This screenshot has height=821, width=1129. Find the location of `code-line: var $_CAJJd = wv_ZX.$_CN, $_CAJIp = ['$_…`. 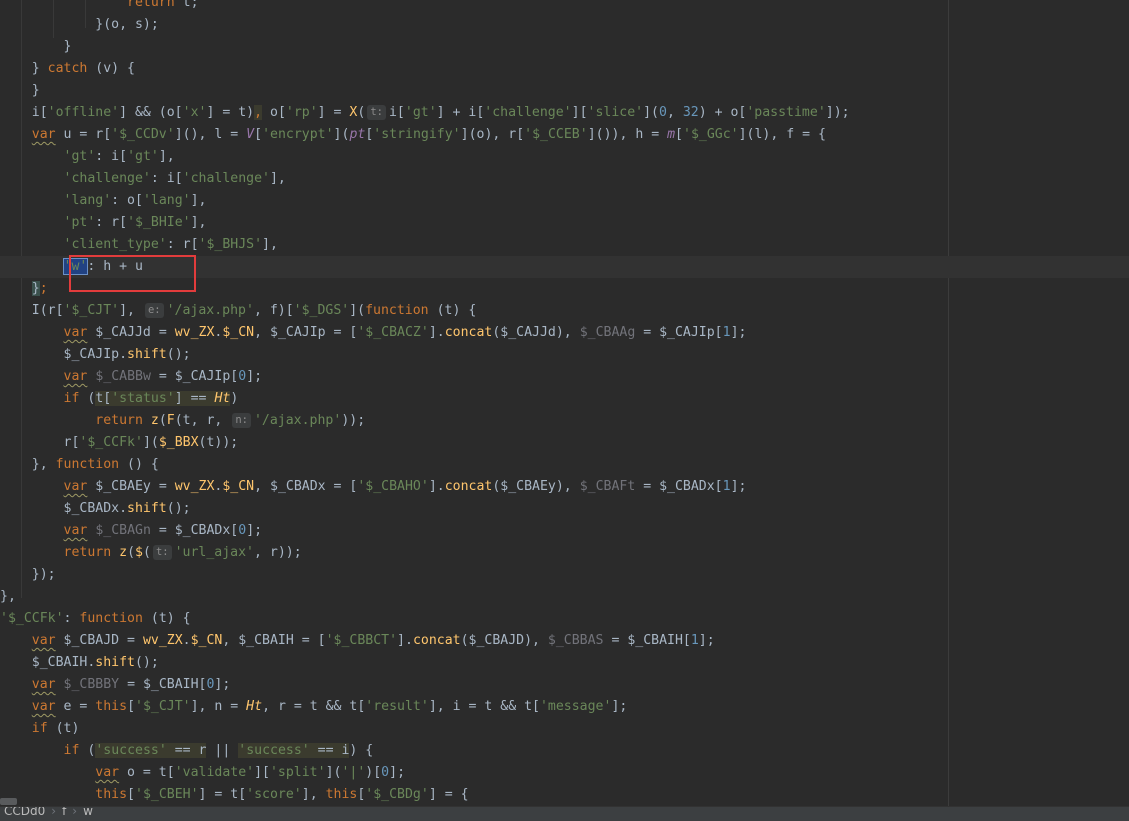

code-line: var $_CAJJd = wv_ZX.$_CN, $_CAJIp = ['$_… is located at coordinates (564, 333).